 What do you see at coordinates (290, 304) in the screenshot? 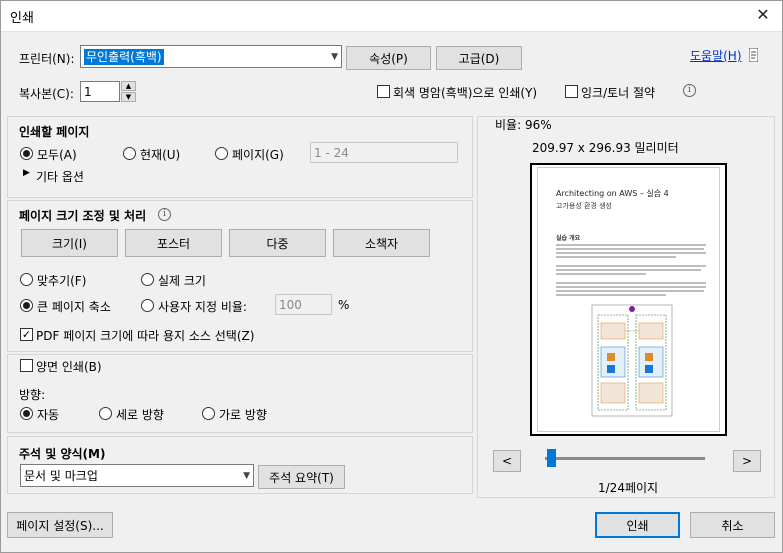
I see `custom-scale-value: 100` at bounding box center [290, 304].